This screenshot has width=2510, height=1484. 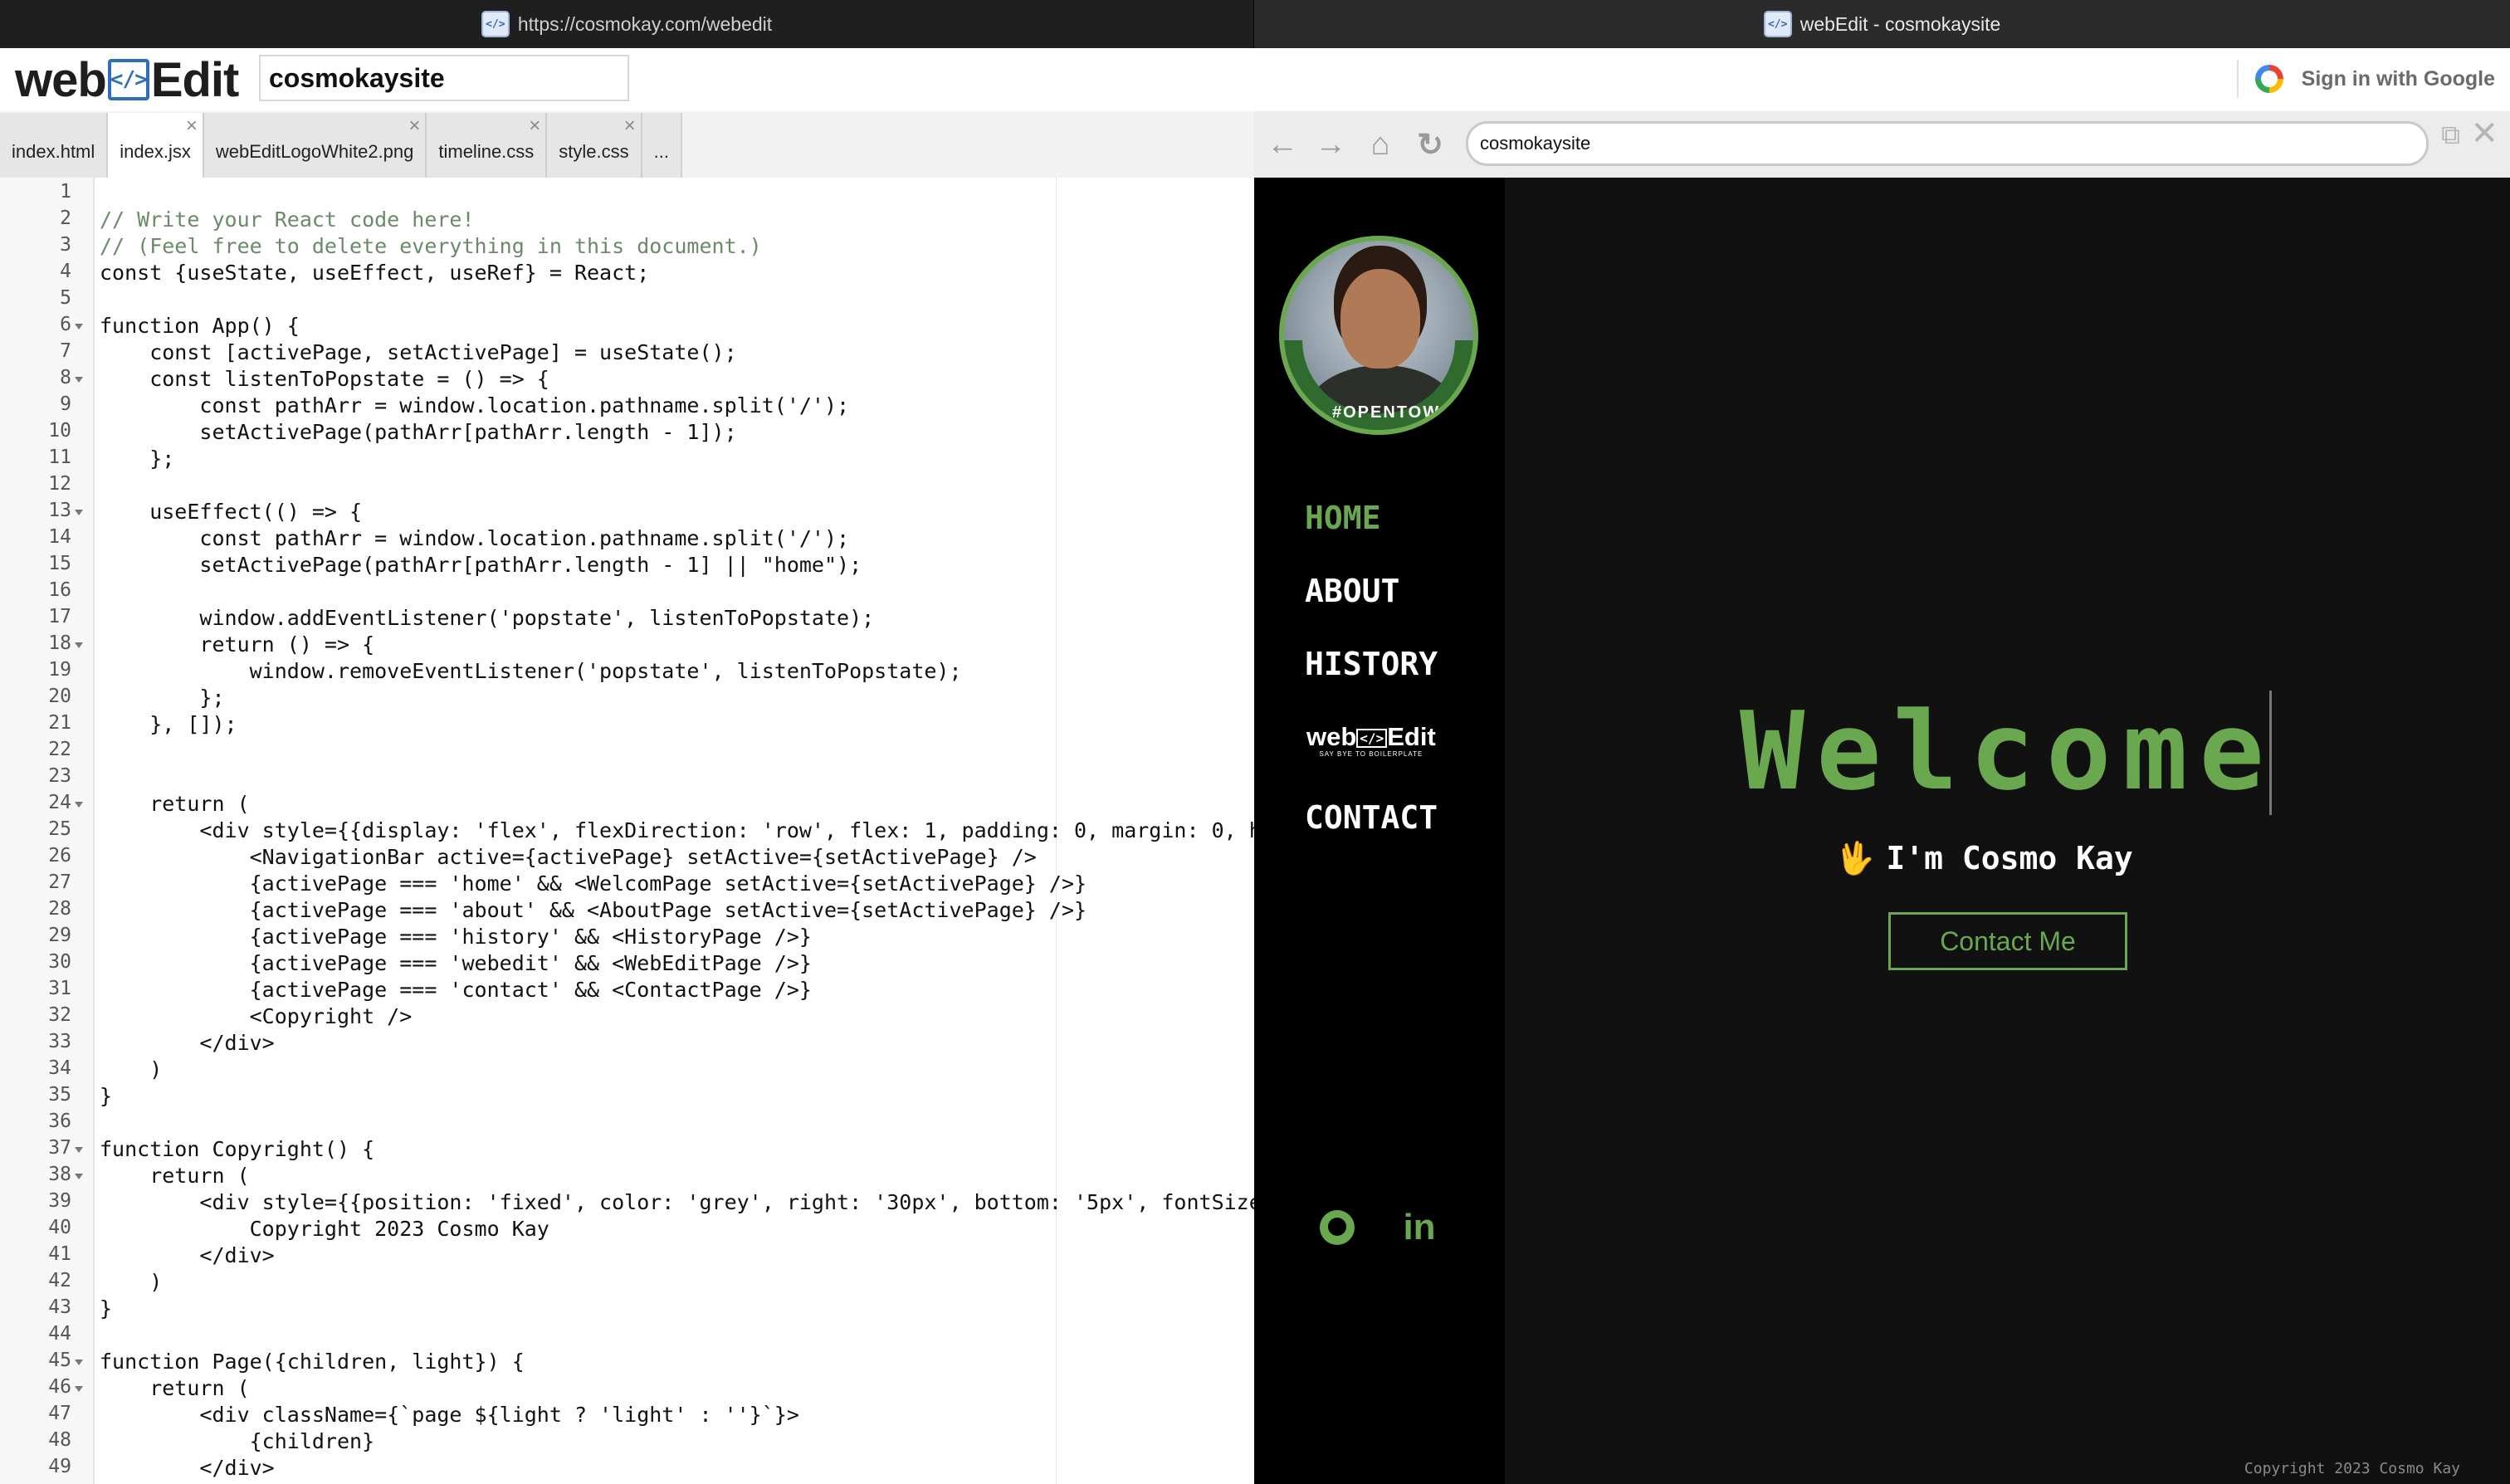 I want to click on code-text: <Copyright />, so click(x=256, y=1016).